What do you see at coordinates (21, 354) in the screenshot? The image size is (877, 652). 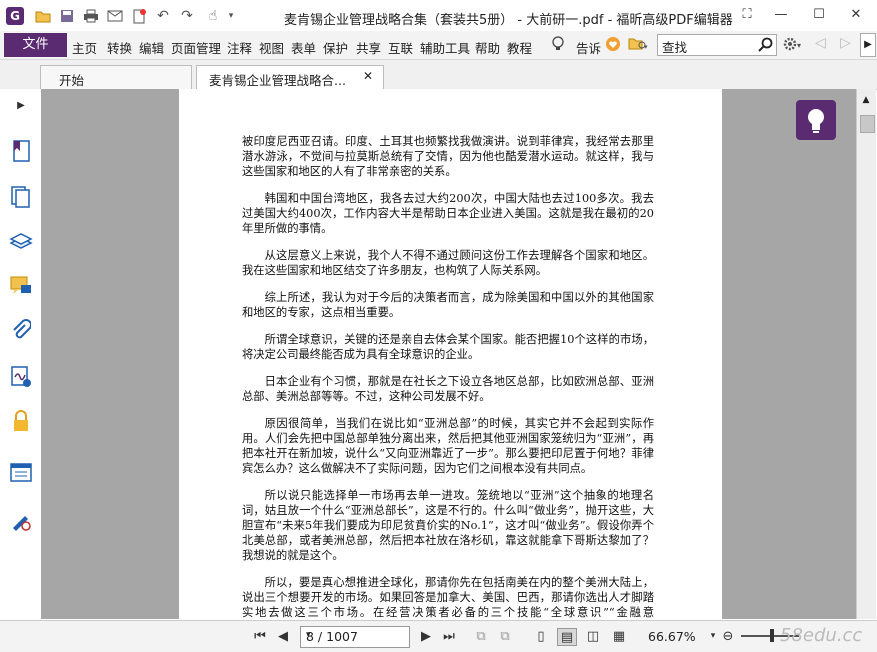 I see `navigation-panel: ▶` at bounding box center [21, 354].